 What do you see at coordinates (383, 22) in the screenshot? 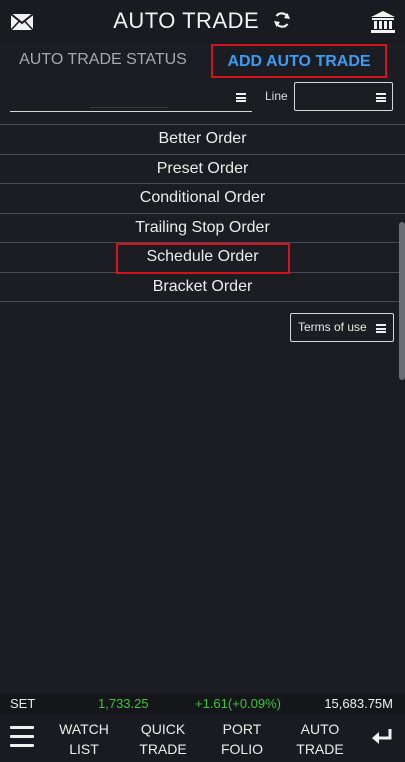
I see `bank-icon` at bounding box center [383, 22].